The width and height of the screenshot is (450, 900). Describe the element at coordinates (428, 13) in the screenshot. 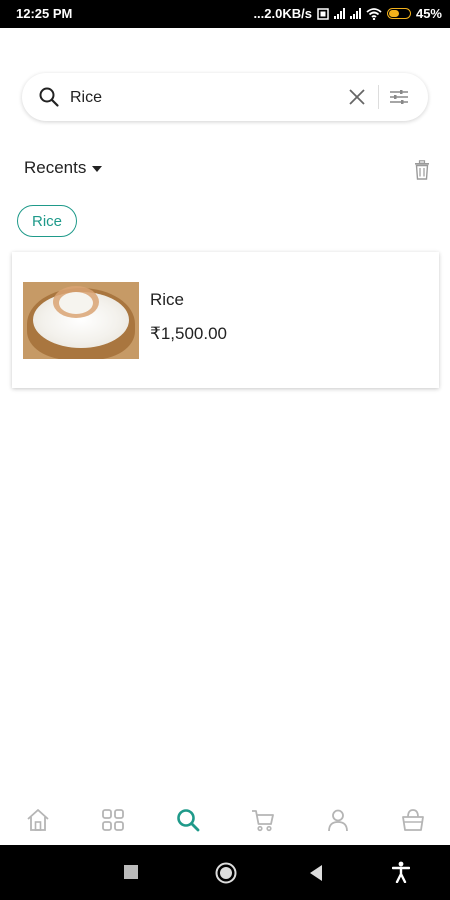

I see `battery-percent: 45%` at that location.